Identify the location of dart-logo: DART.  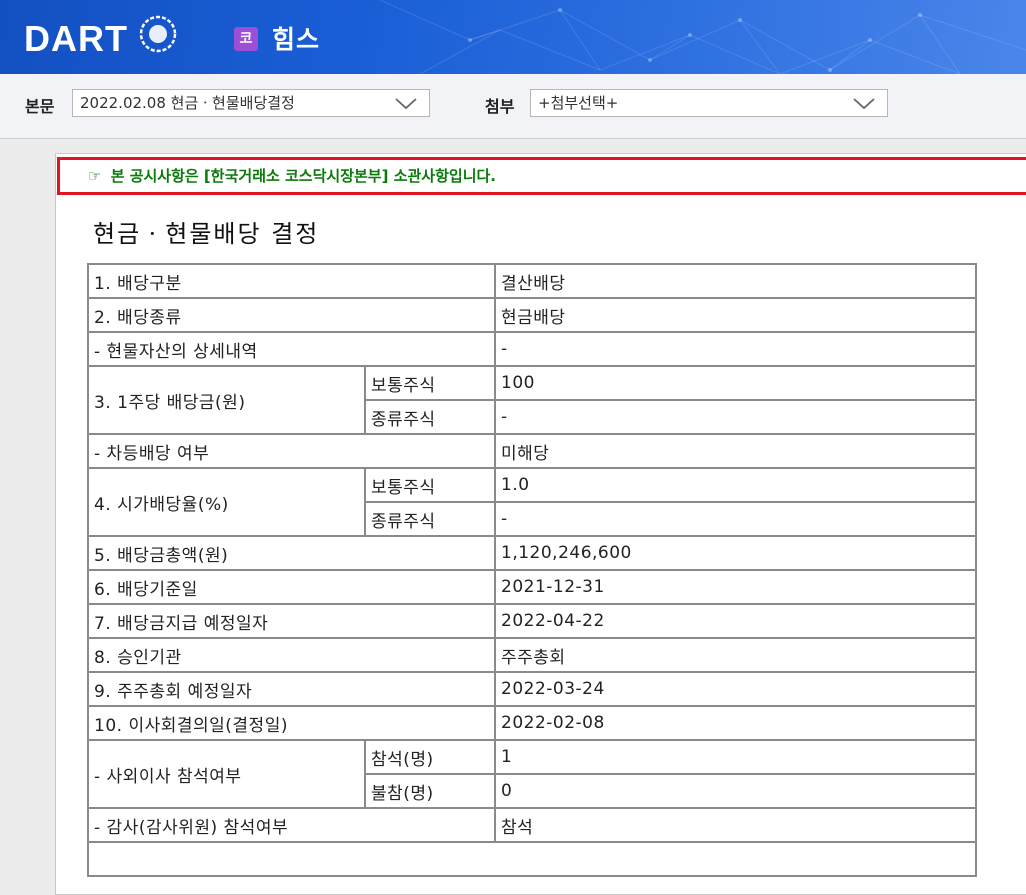
(104, 38).